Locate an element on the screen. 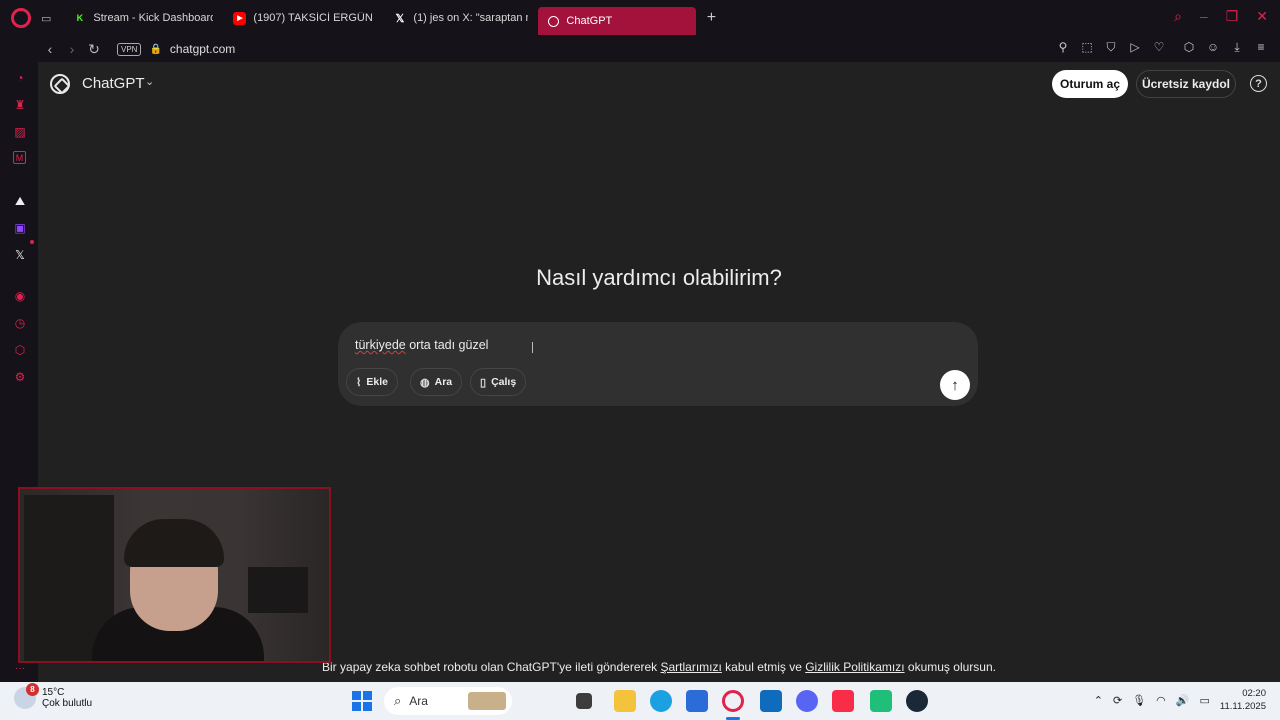 The height and width of the screenshot is (720, 1280). footer-text-3: okumuş olursun. is located at coordinates (950, 667).